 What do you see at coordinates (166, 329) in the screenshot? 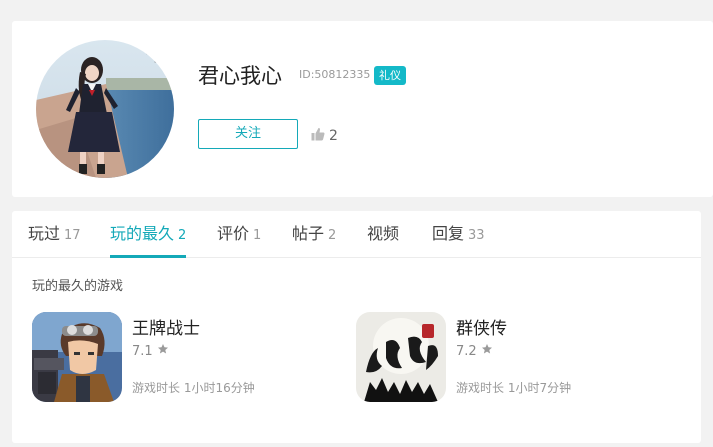
I see `game-name: 王牌战士` at bounding box center [166, 329].